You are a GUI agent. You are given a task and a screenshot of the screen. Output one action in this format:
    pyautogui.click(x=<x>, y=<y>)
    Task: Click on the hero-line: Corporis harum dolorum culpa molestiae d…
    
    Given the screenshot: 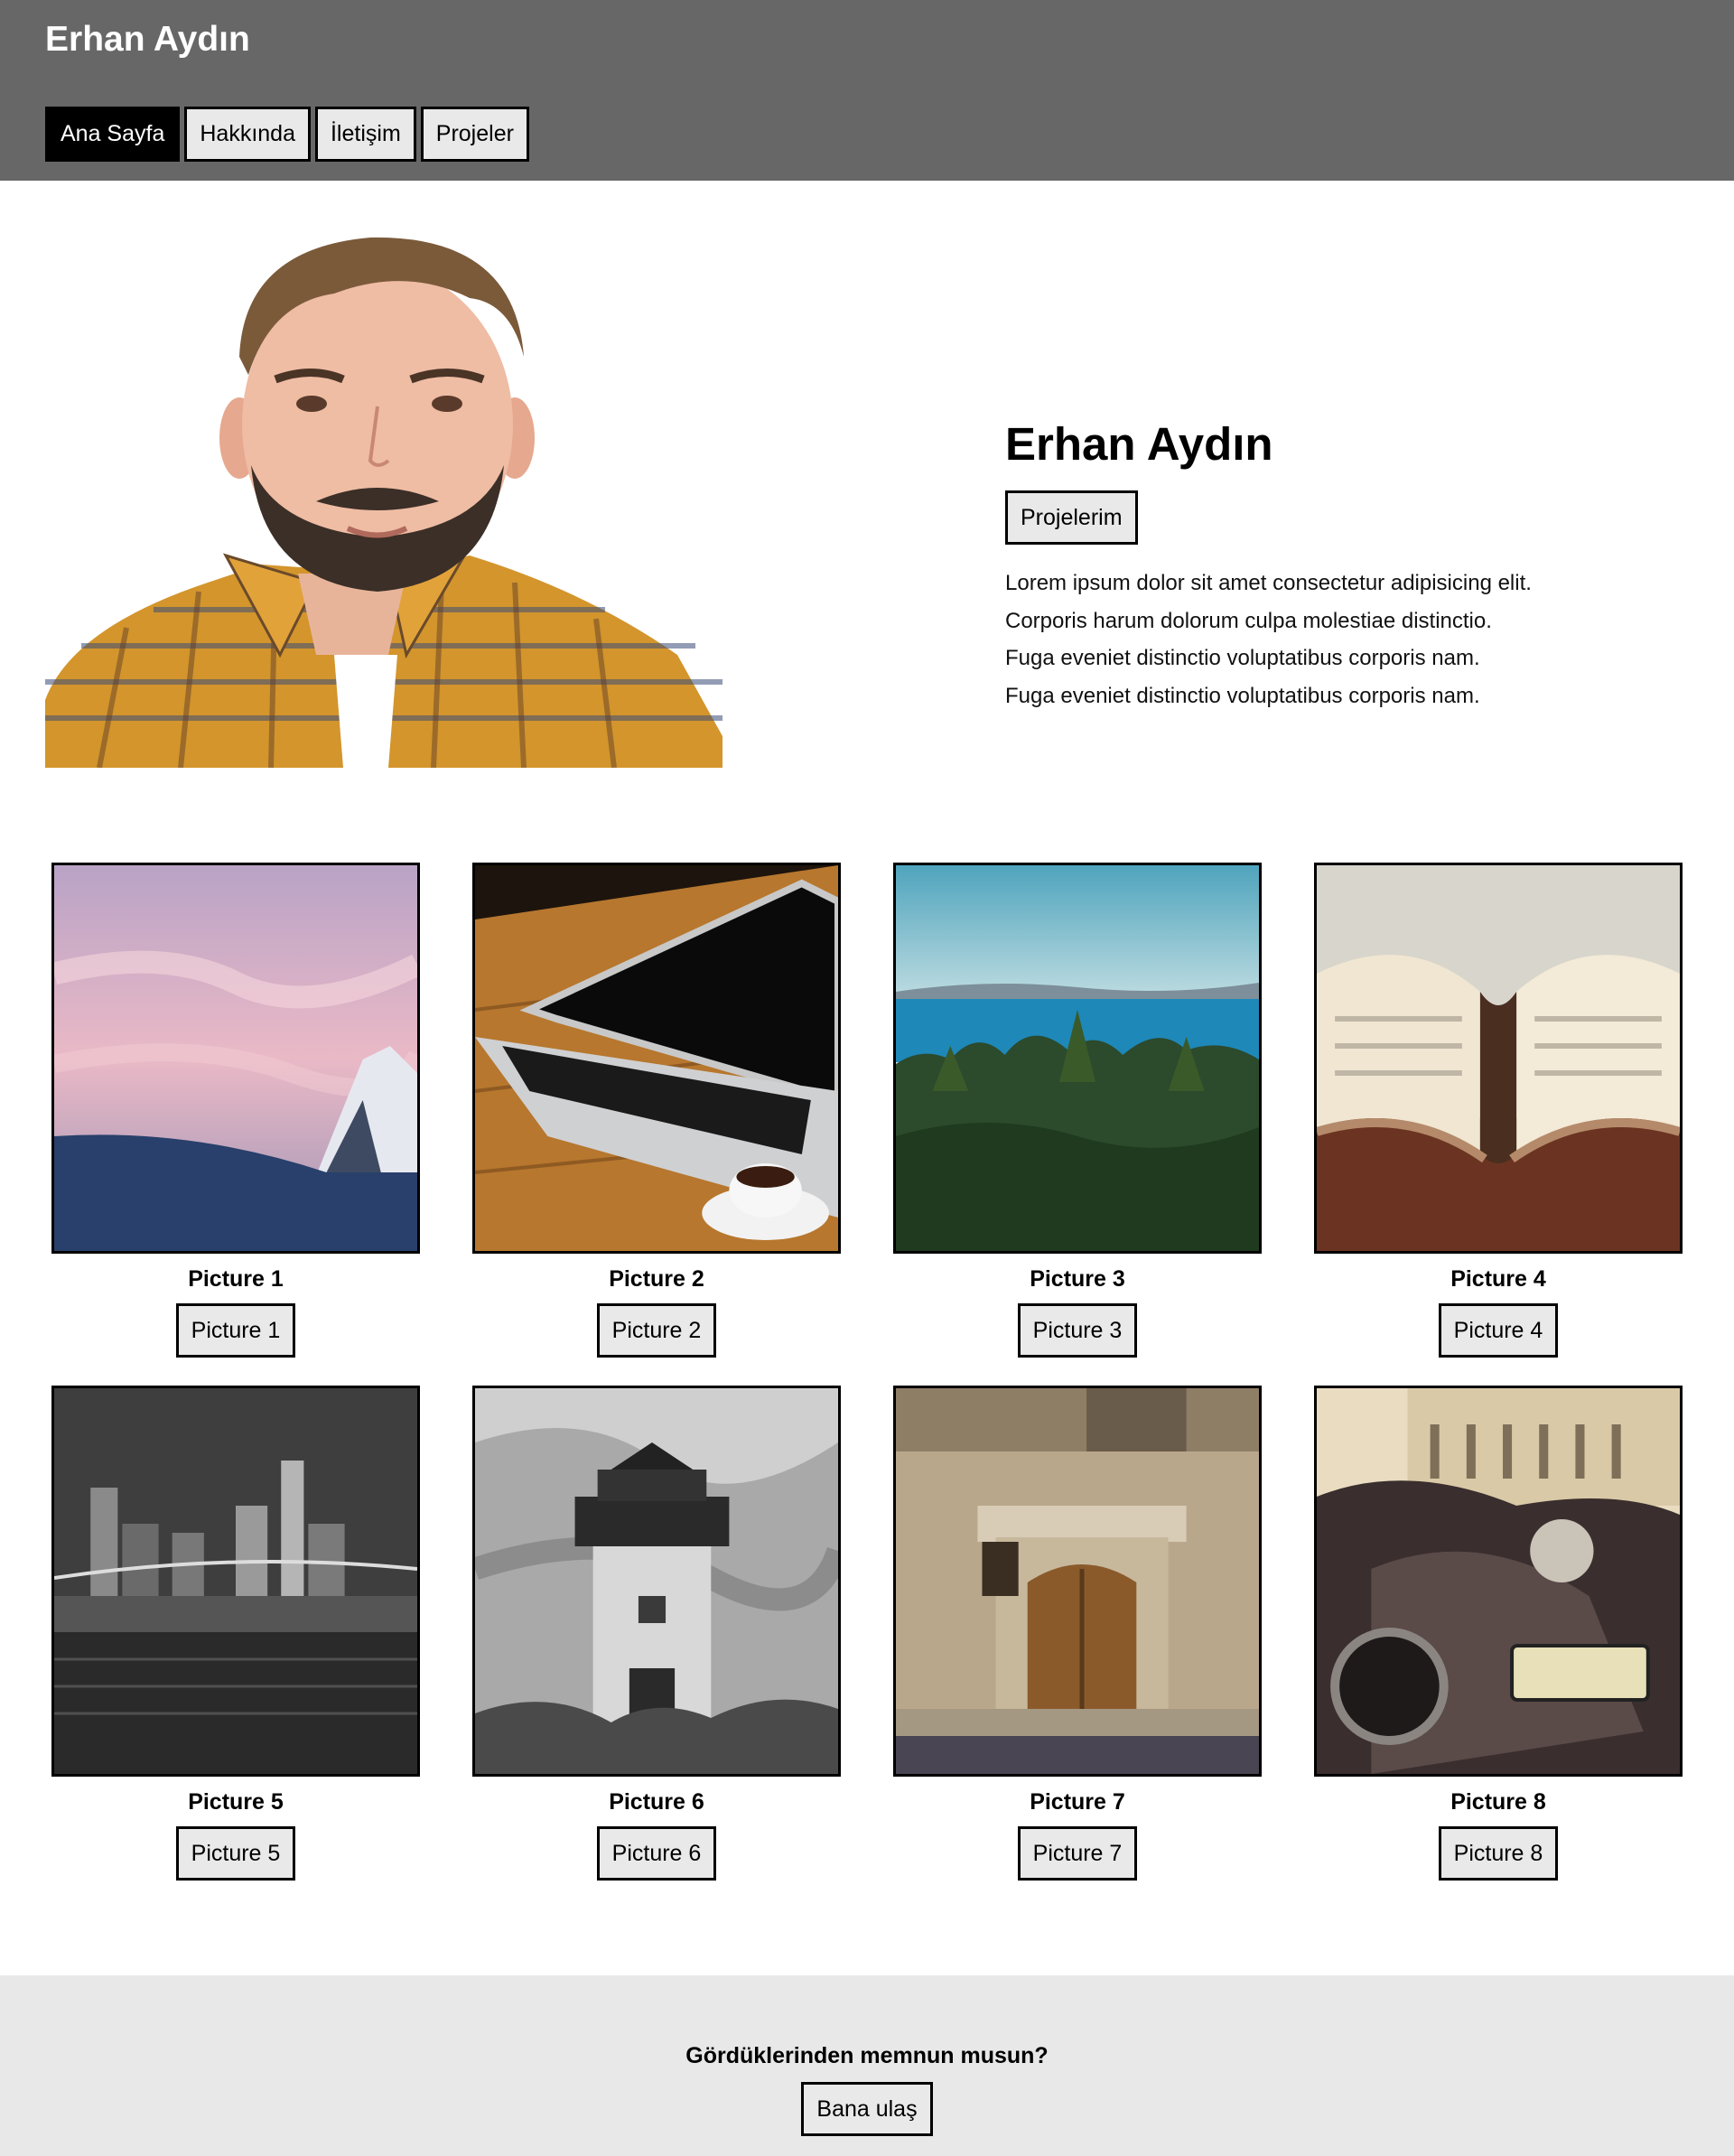 What is the action you would take?
    pyautogui.click(x=1248, y=620)
    